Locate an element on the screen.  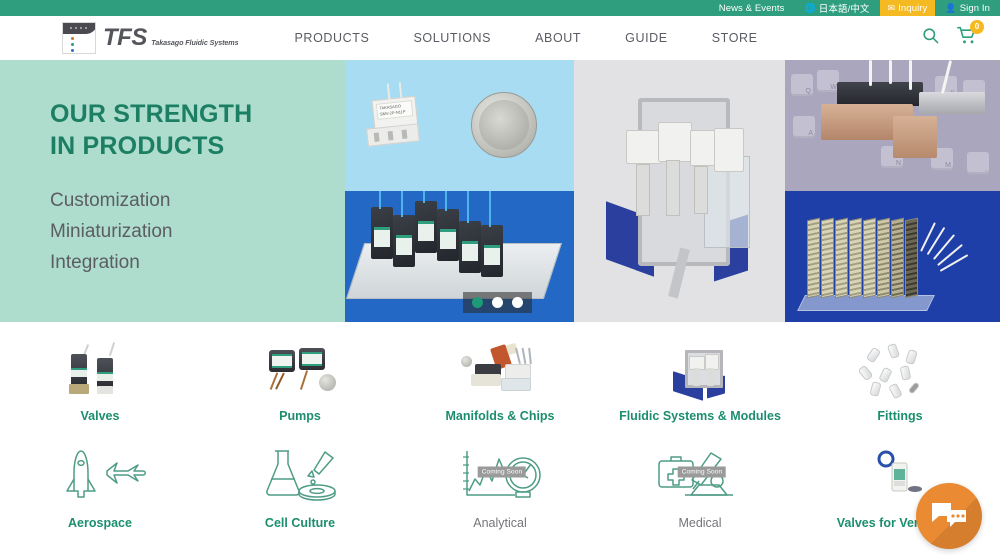
search-icon is located at coordinates (930, 38).